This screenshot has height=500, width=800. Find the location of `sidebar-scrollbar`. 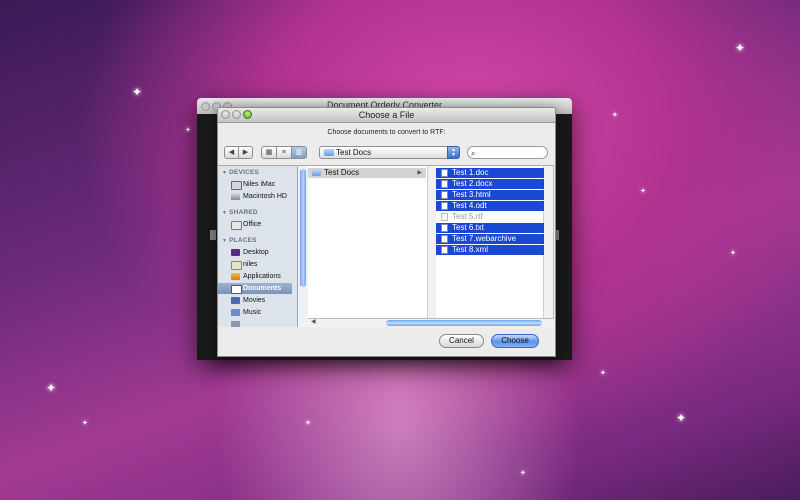

sidebar-scrollbar is located at coordinates (303, 246).